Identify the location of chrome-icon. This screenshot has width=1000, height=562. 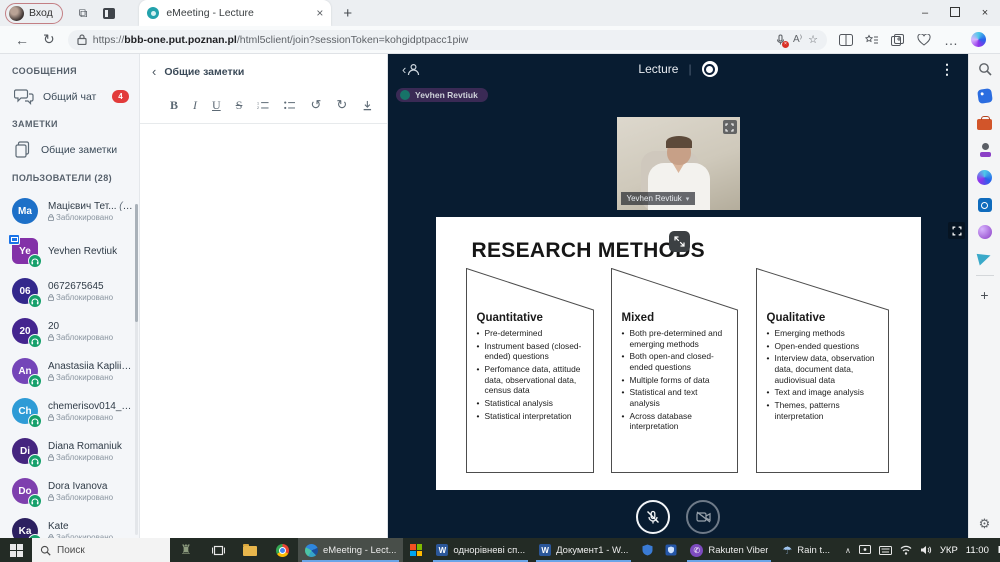
(282, 550).